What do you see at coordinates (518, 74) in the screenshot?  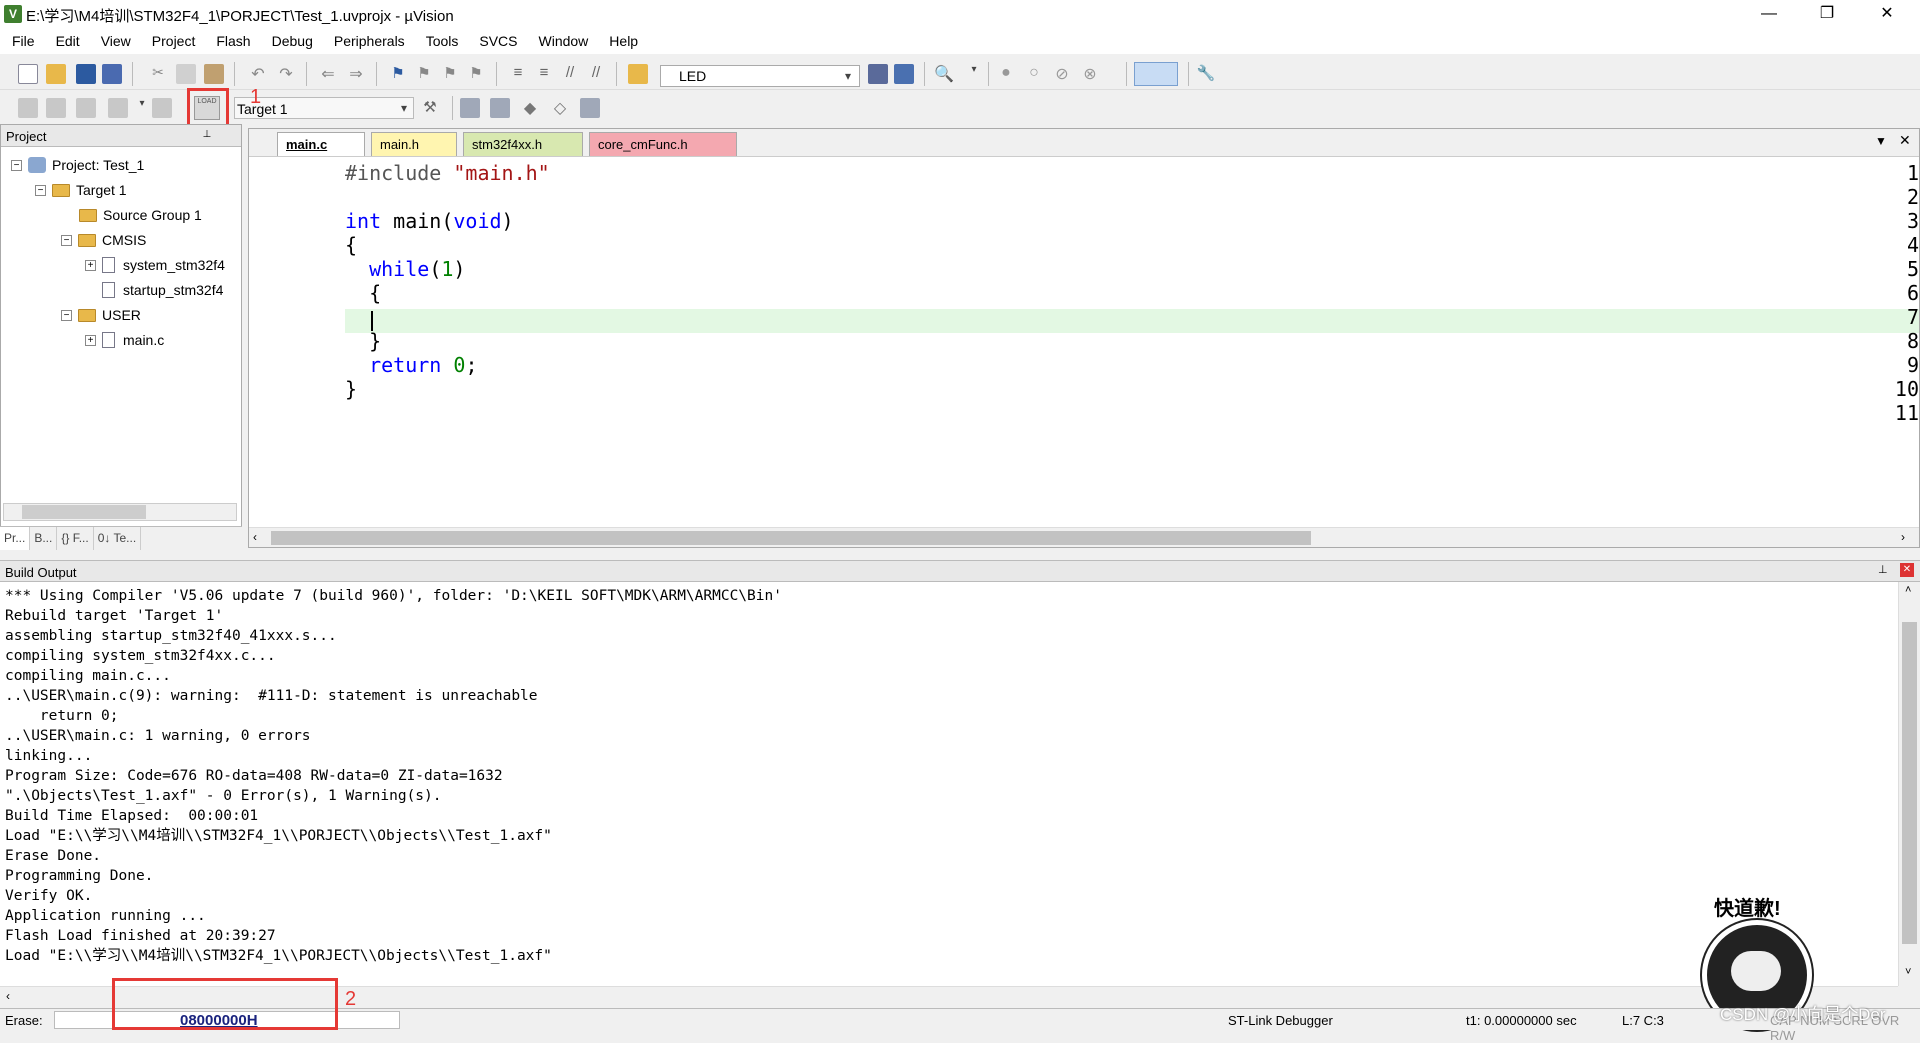 I see `indent-icon: ≡` at bounding box center [518, 74].